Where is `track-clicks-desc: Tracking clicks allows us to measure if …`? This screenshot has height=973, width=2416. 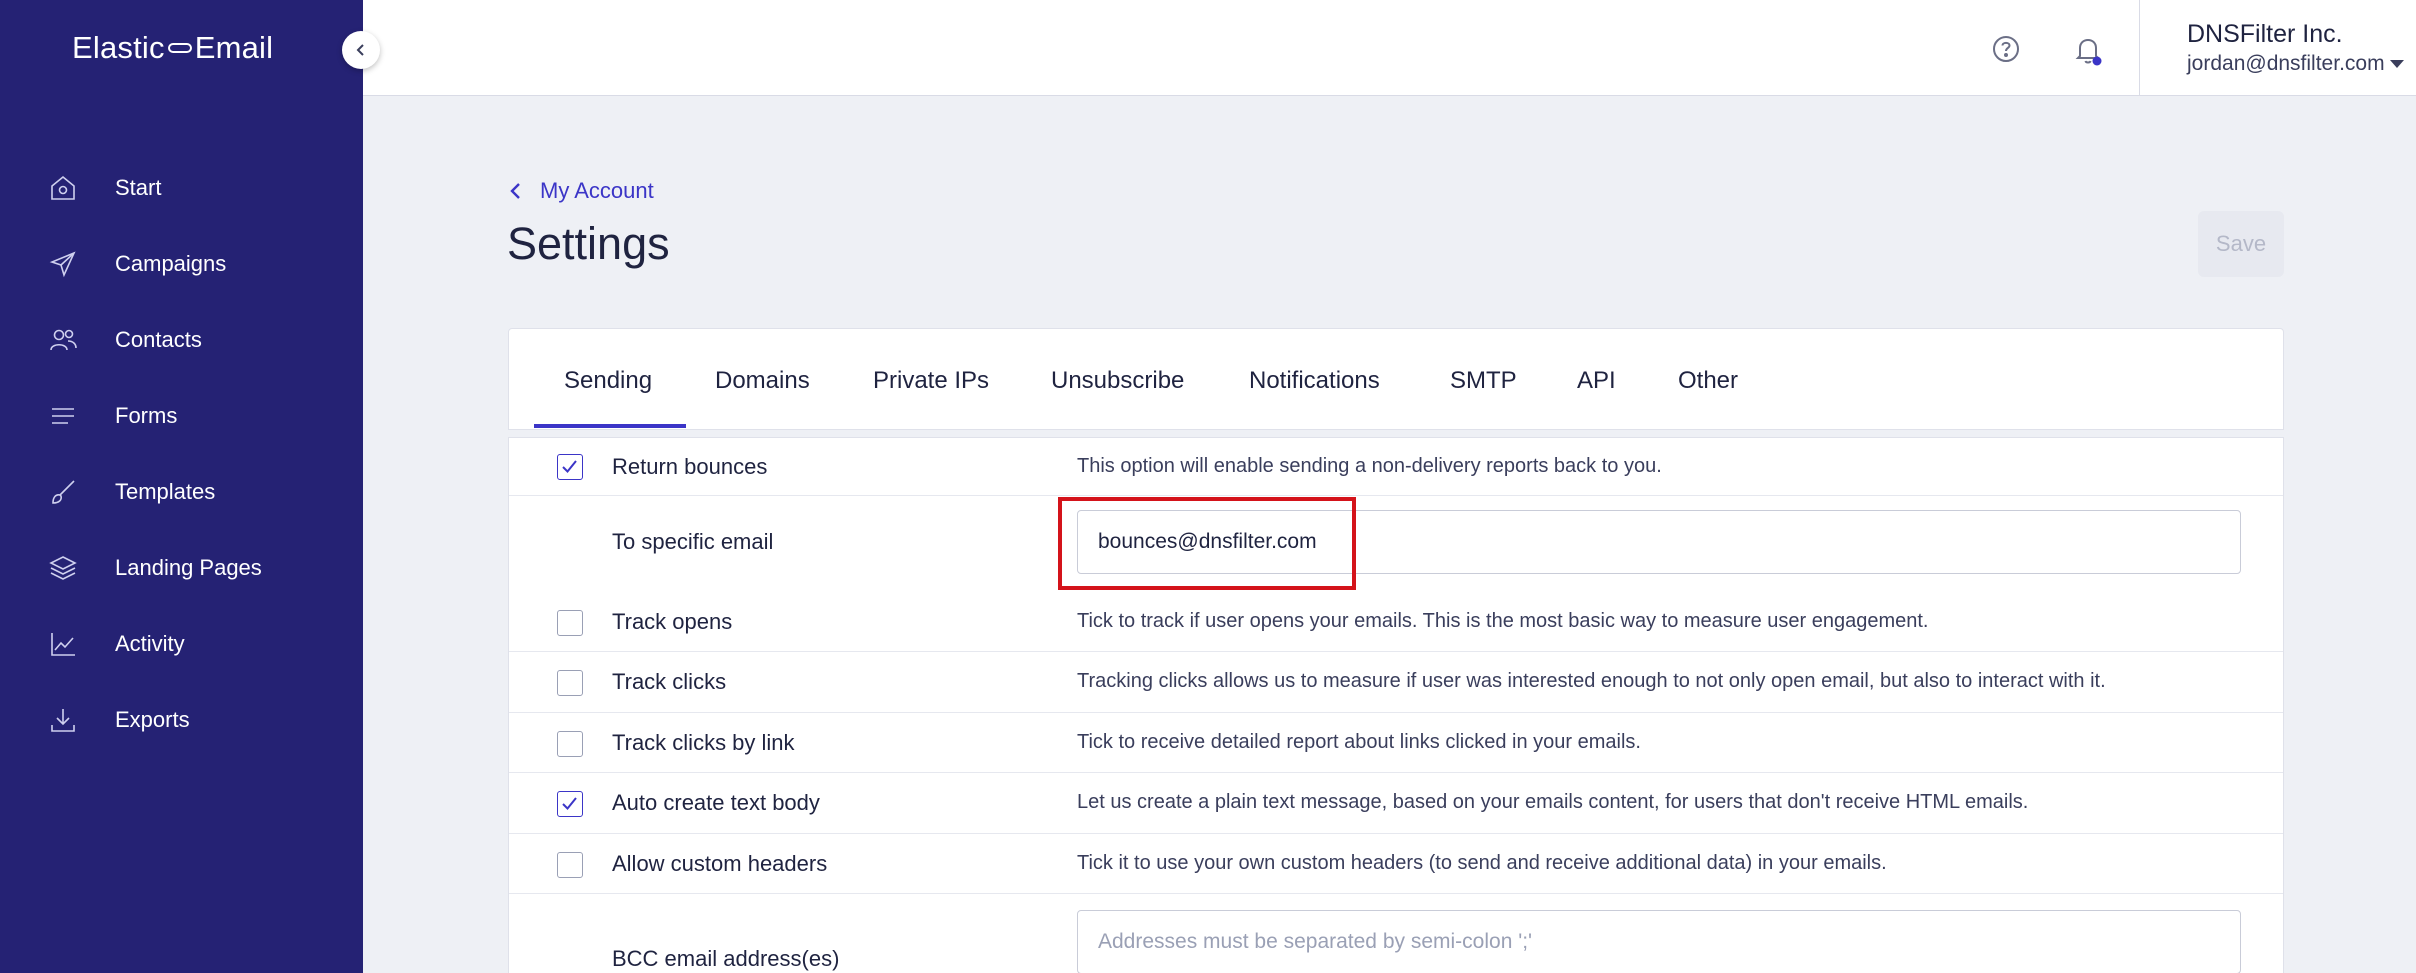
track-clicks-desc: Tracking clicks allows us to measure if … is located at coordinates (1591, 681).